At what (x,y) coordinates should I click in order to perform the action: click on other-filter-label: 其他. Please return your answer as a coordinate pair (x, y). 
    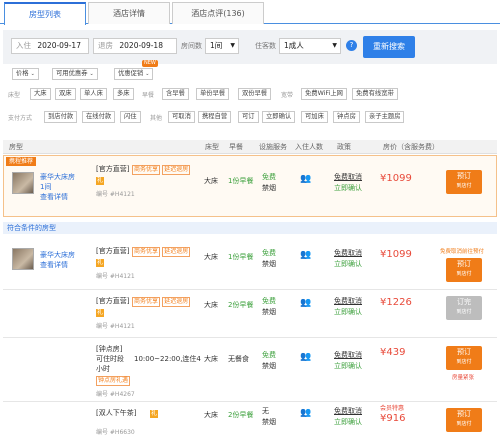
    Looking at the image, I should click on (156, 118).